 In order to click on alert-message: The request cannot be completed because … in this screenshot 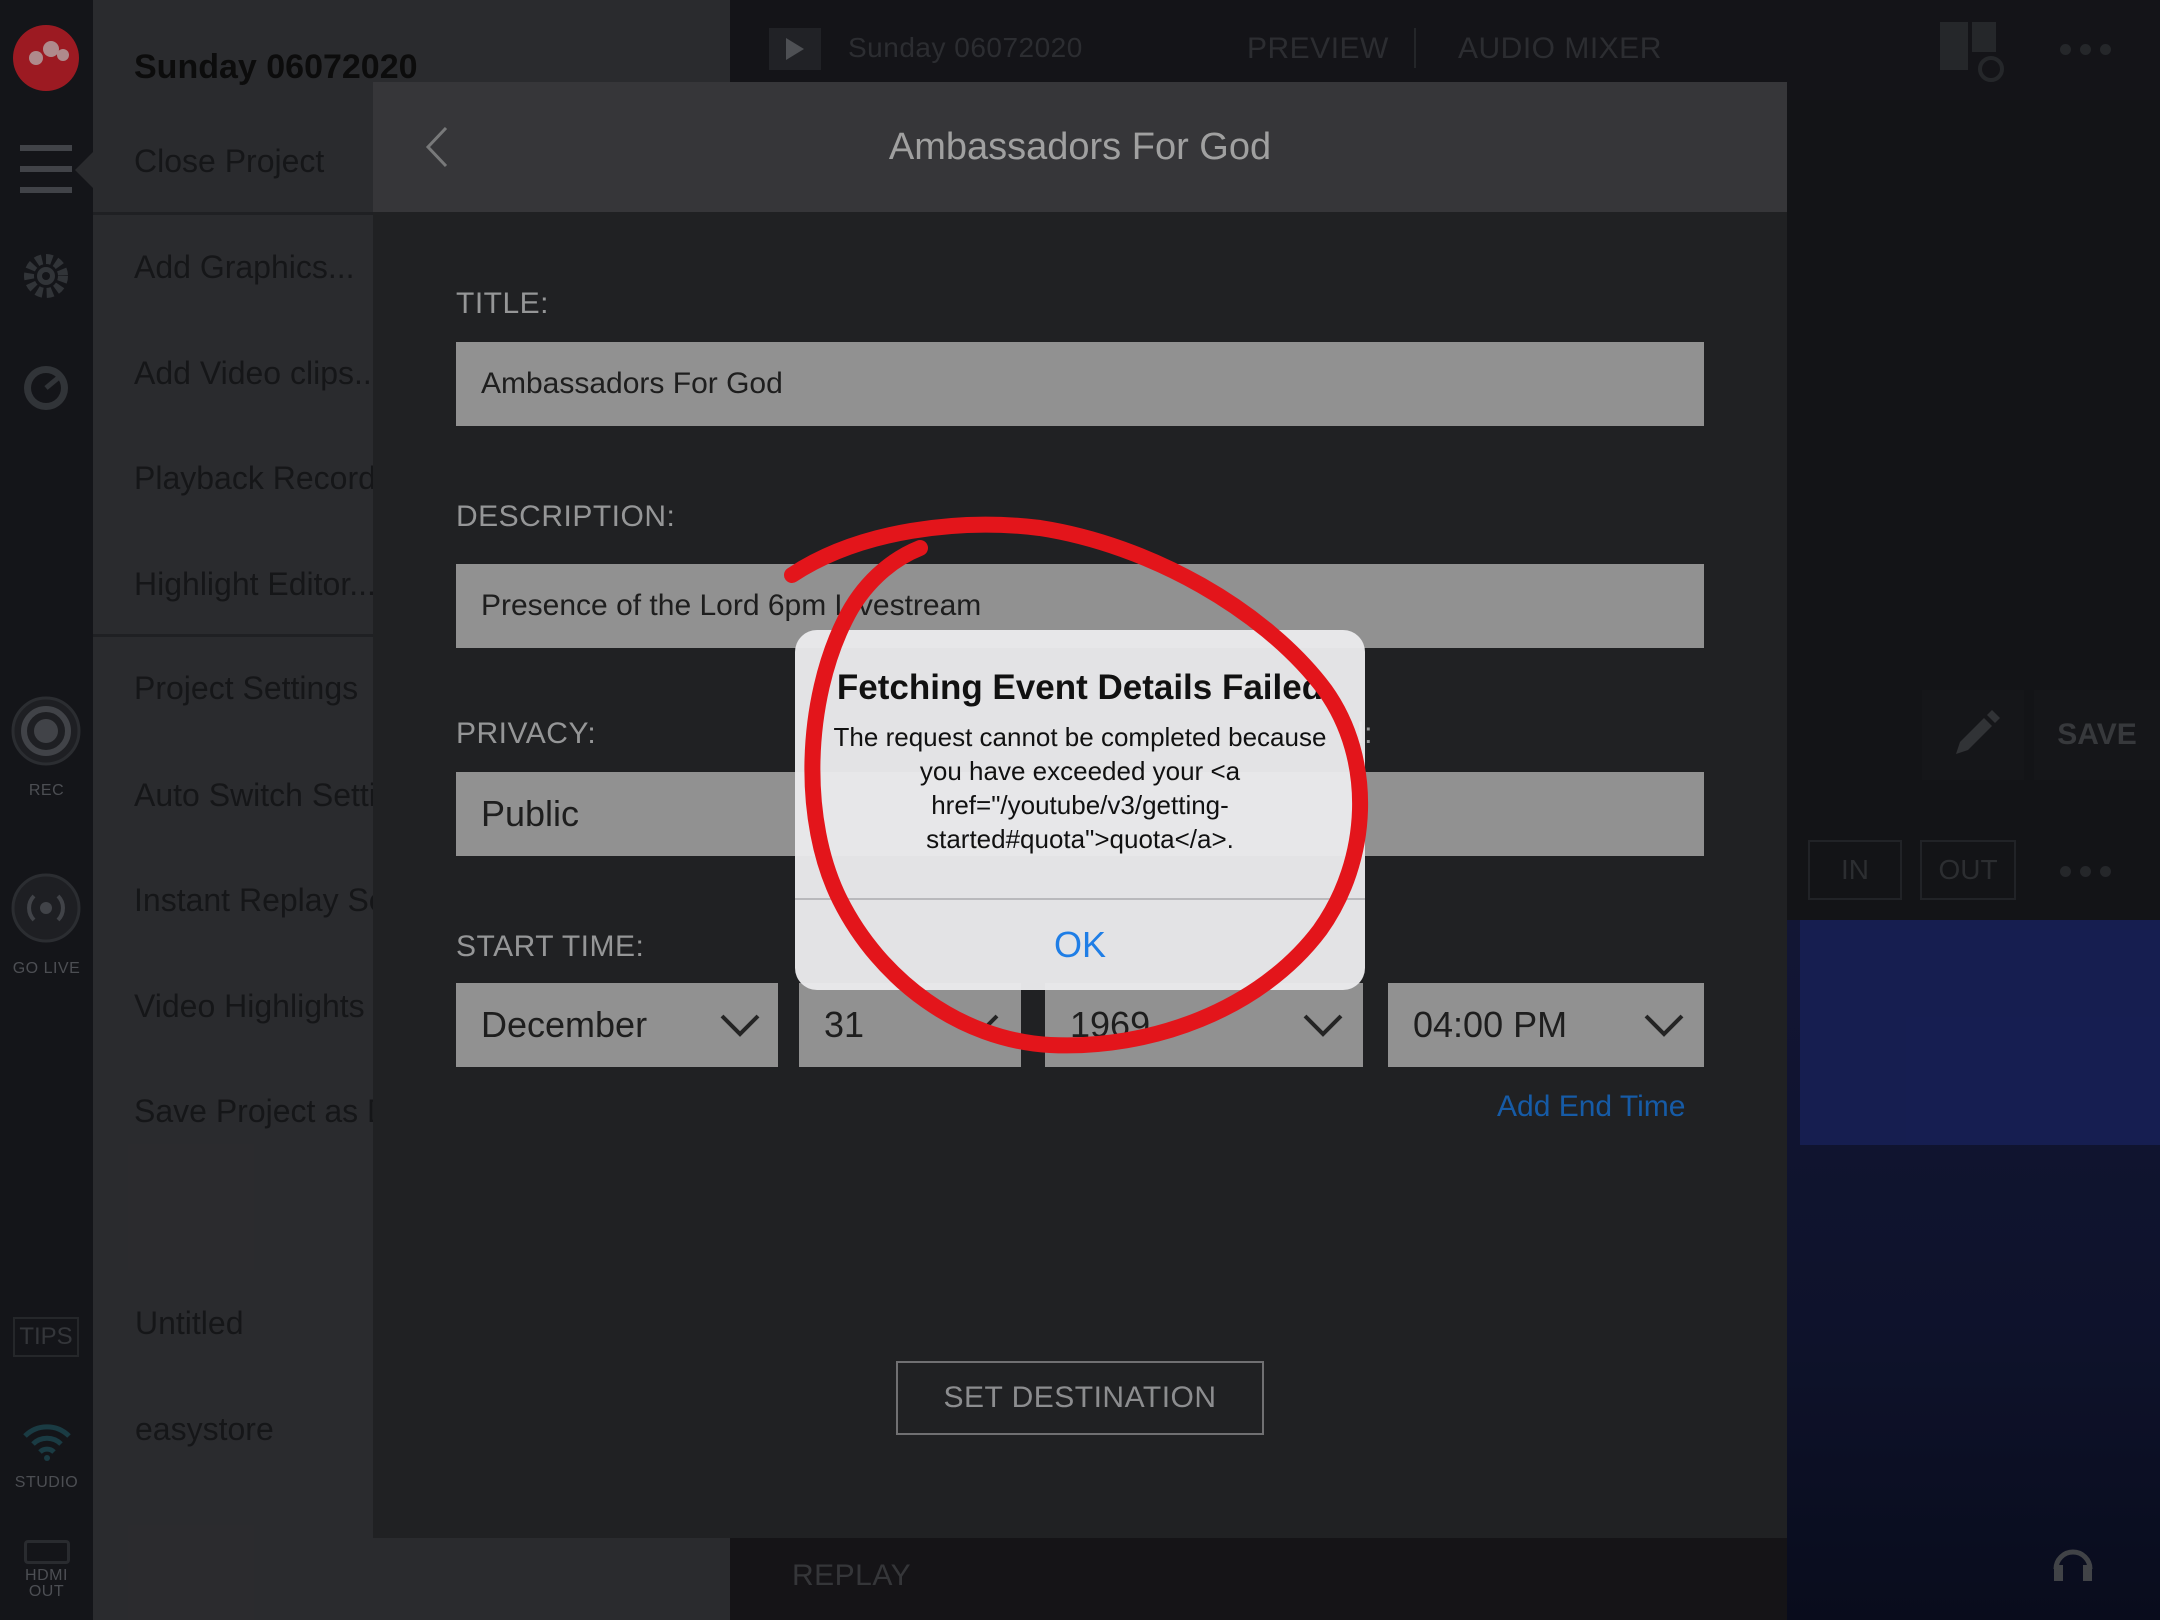, I will do `click(1080, 788)`.